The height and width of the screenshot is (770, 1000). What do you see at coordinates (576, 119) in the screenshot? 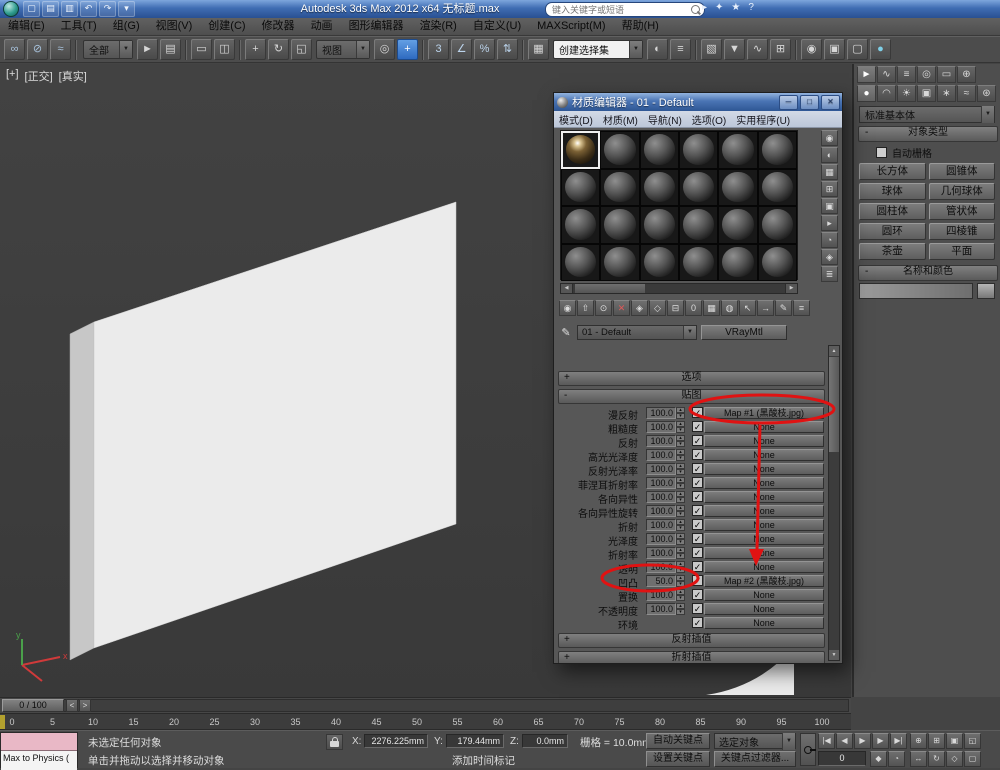
I see `material-editor-menu-item: 模式(D)` at bounding box center [576, 119].